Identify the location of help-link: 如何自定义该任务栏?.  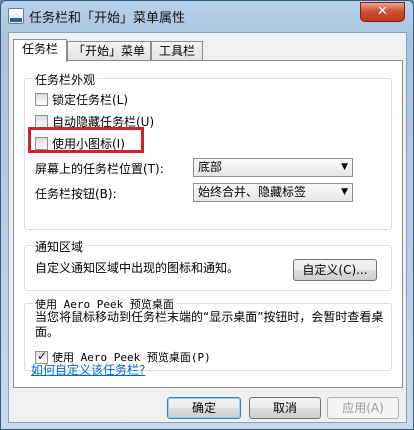
(88, 369).